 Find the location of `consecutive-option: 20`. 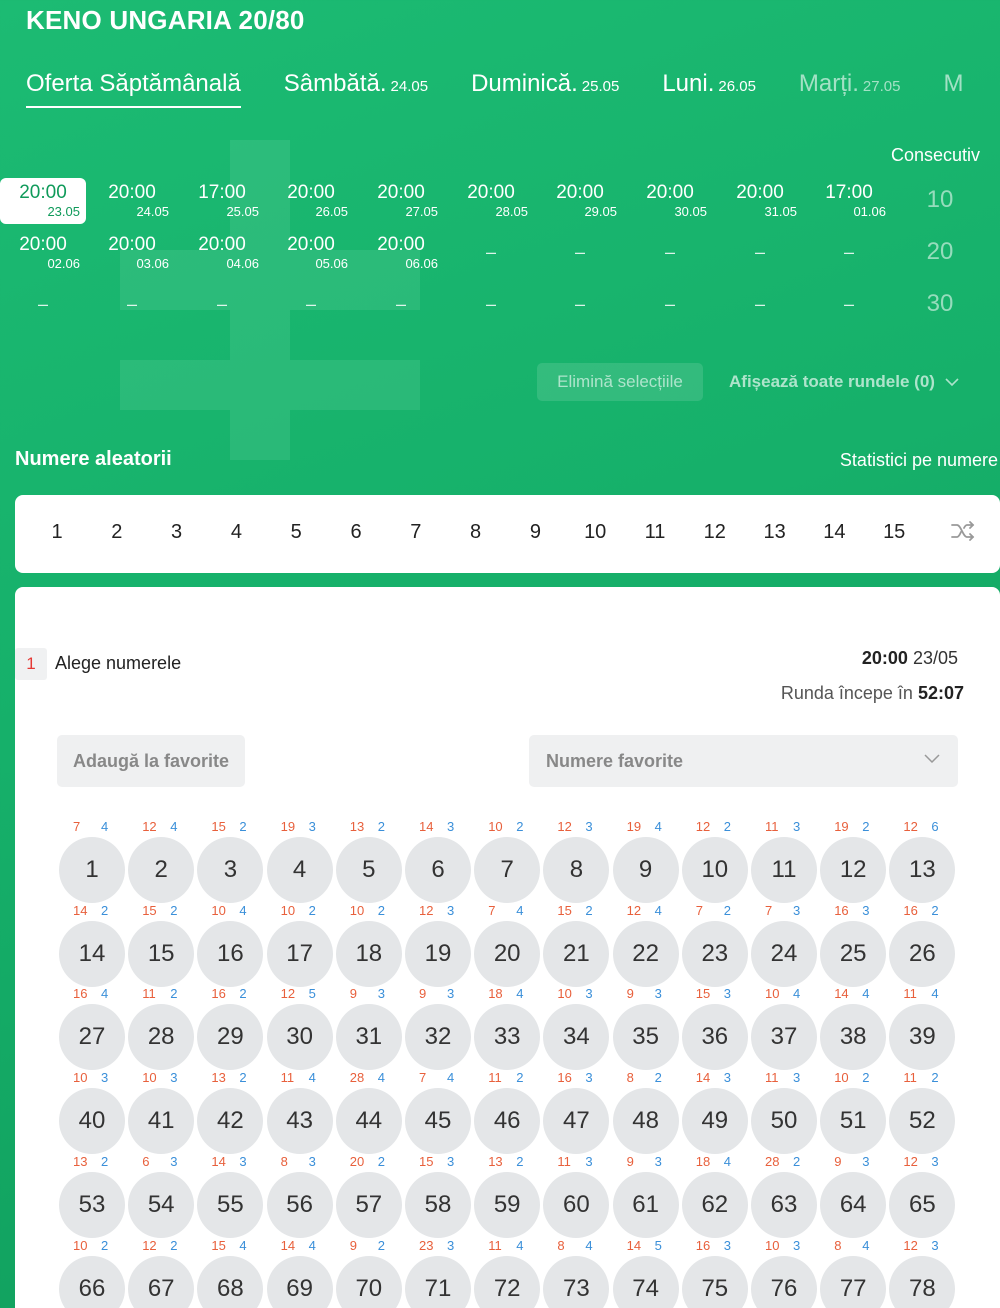

consecutive-option: 20 is located at coordinates (940, 252).